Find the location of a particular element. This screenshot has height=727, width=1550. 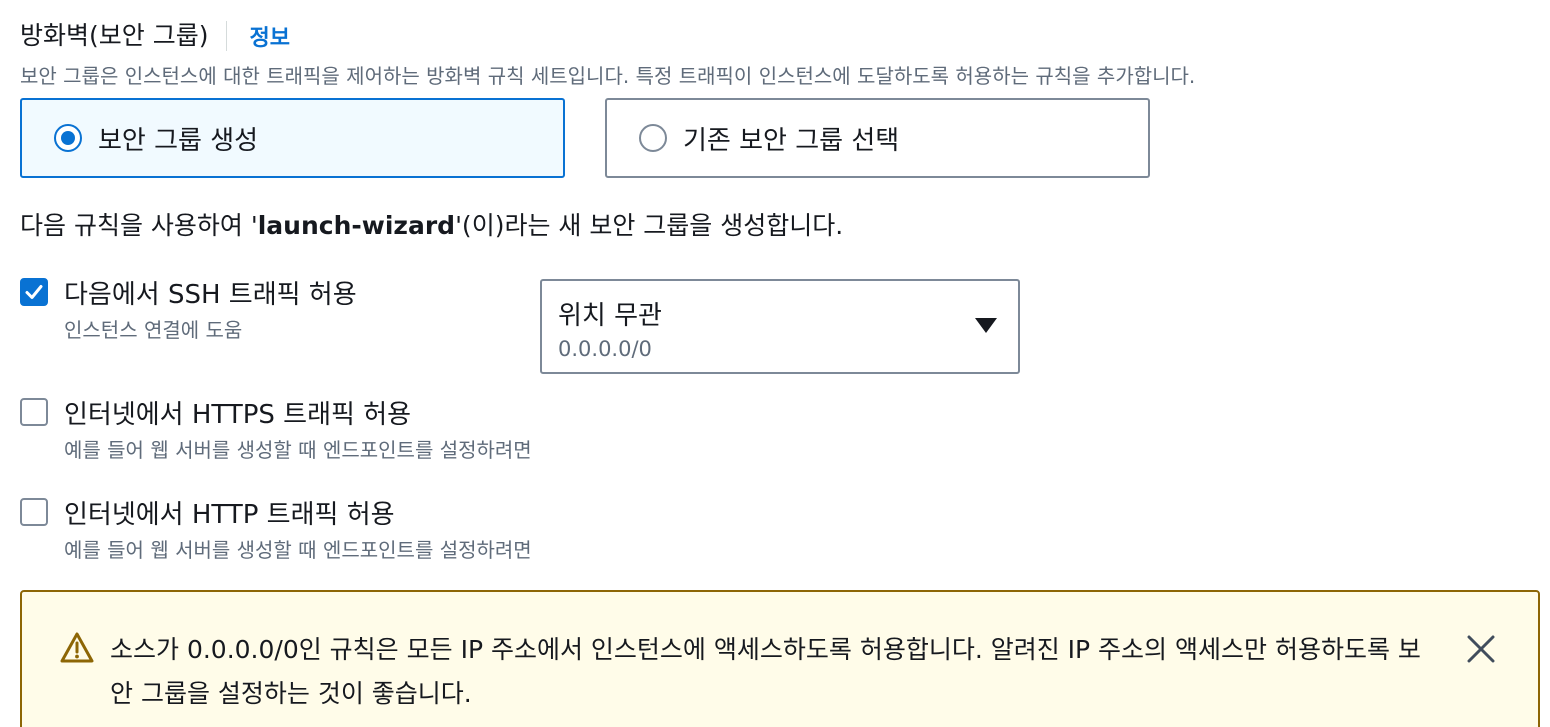

https-rule-label: 인터넷에서 HTTPS 트래픽 허용 is located at coordinates (238, 415).